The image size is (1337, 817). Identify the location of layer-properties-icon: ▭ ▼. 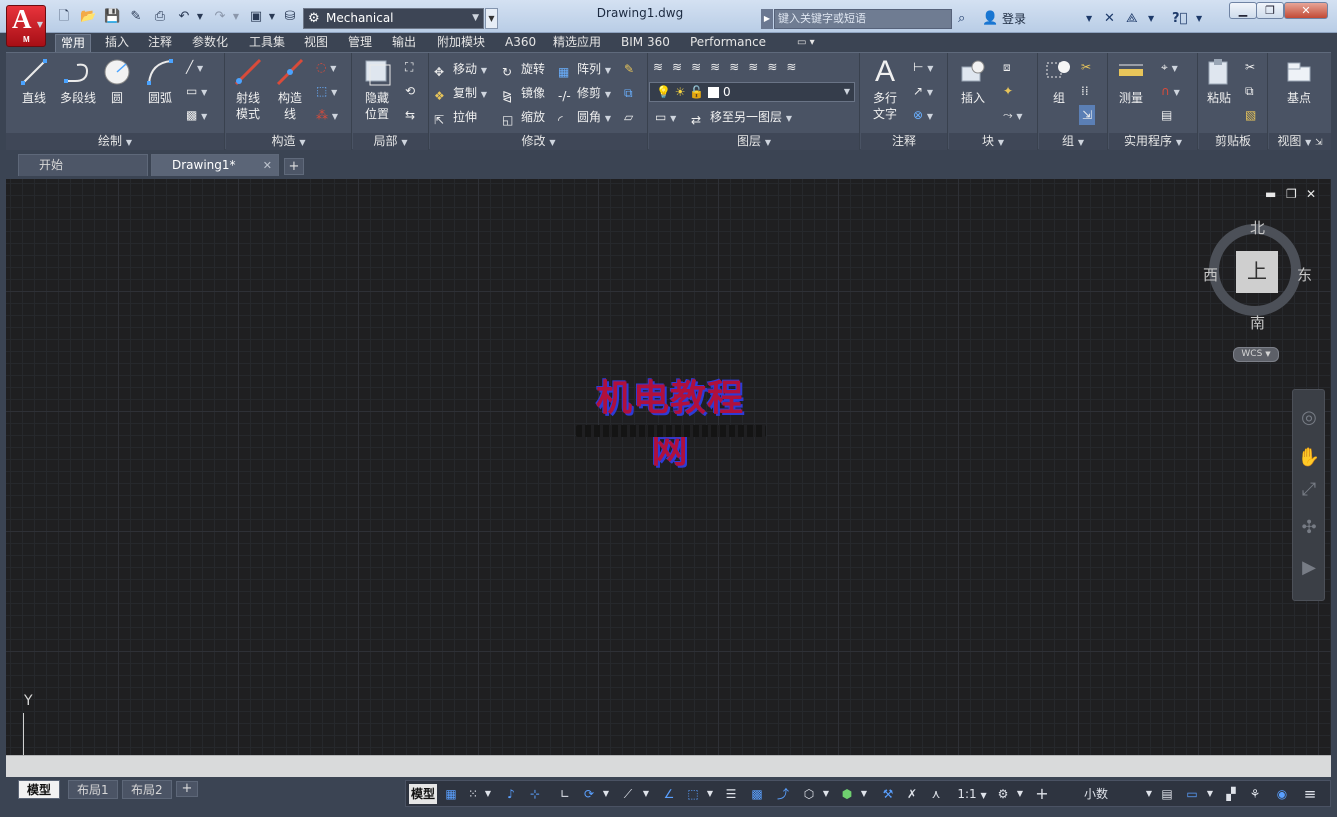
(665, 117).